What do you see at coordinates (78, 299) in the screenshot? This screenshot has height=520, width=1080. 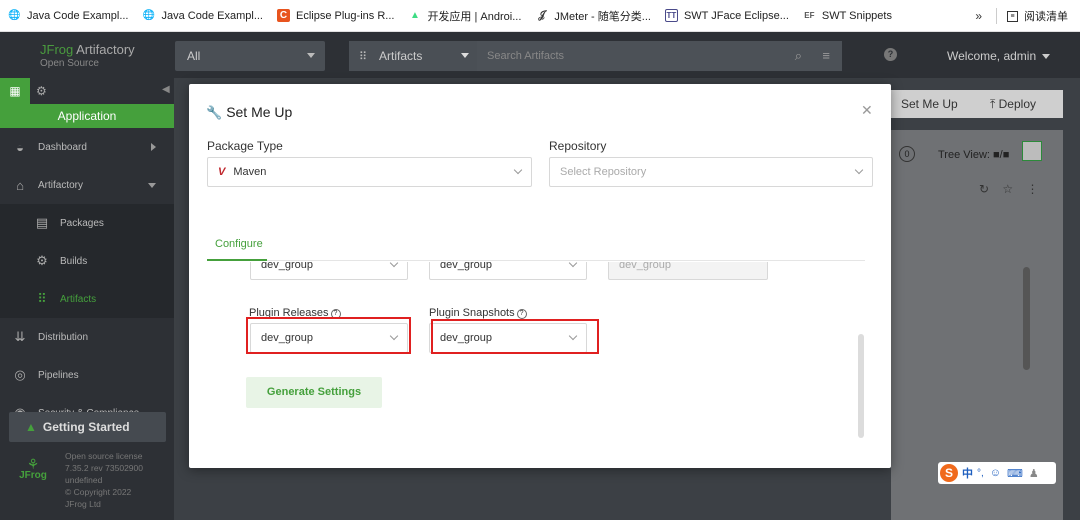 I see `sidebar-item-label: Artifacts` at bounding box center [78, 299].